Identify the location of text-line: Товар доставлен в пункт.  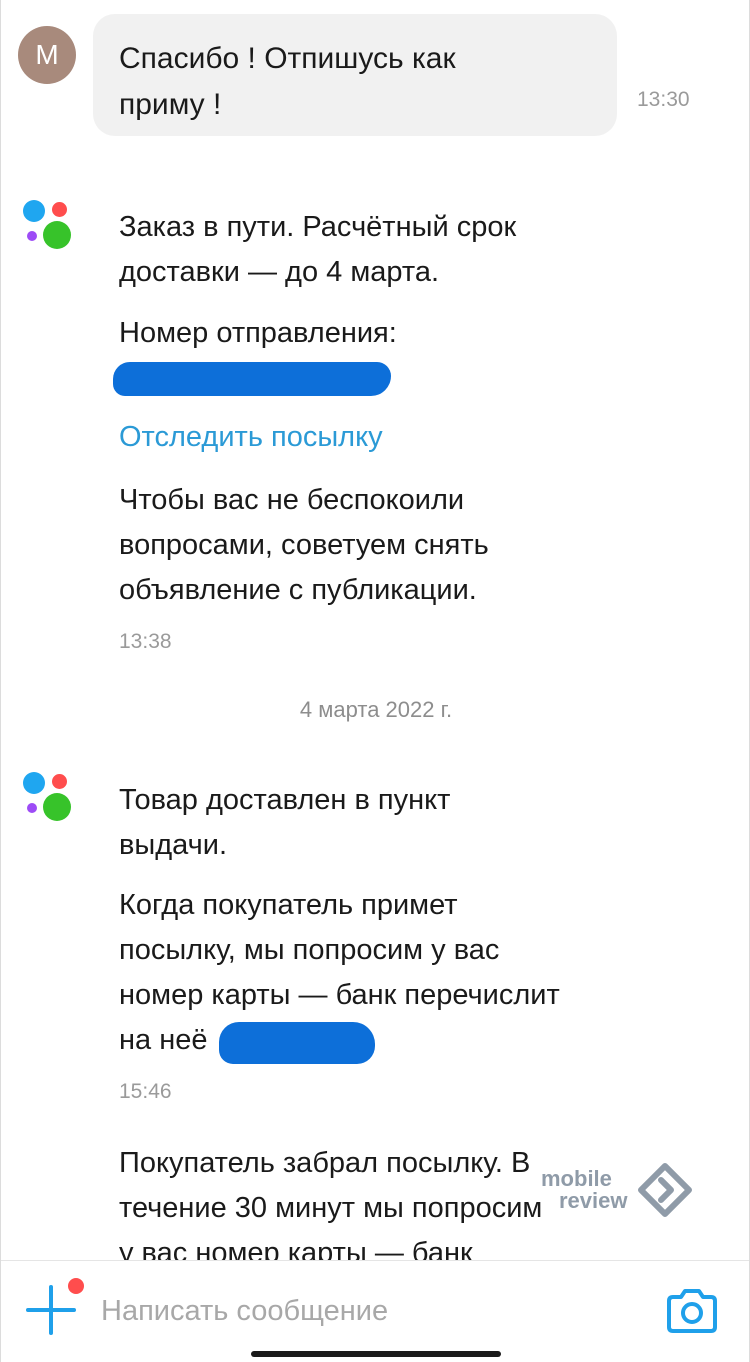
(285, 800).